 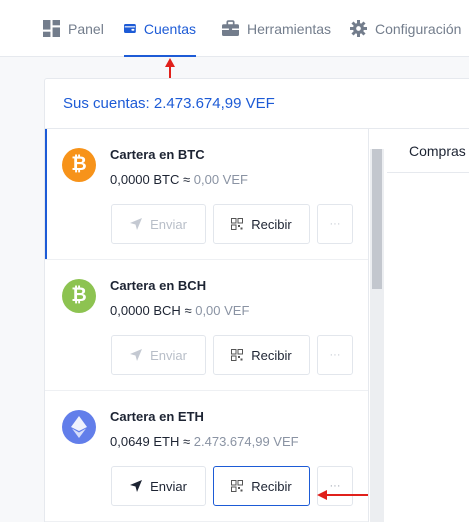 What do you see at coordinates (204, 441) in the screenshot?
I see `wallet-balance: 0,0649 ETH ≈ 2.473.674,99 VEF` at bounding box center [204, 441].